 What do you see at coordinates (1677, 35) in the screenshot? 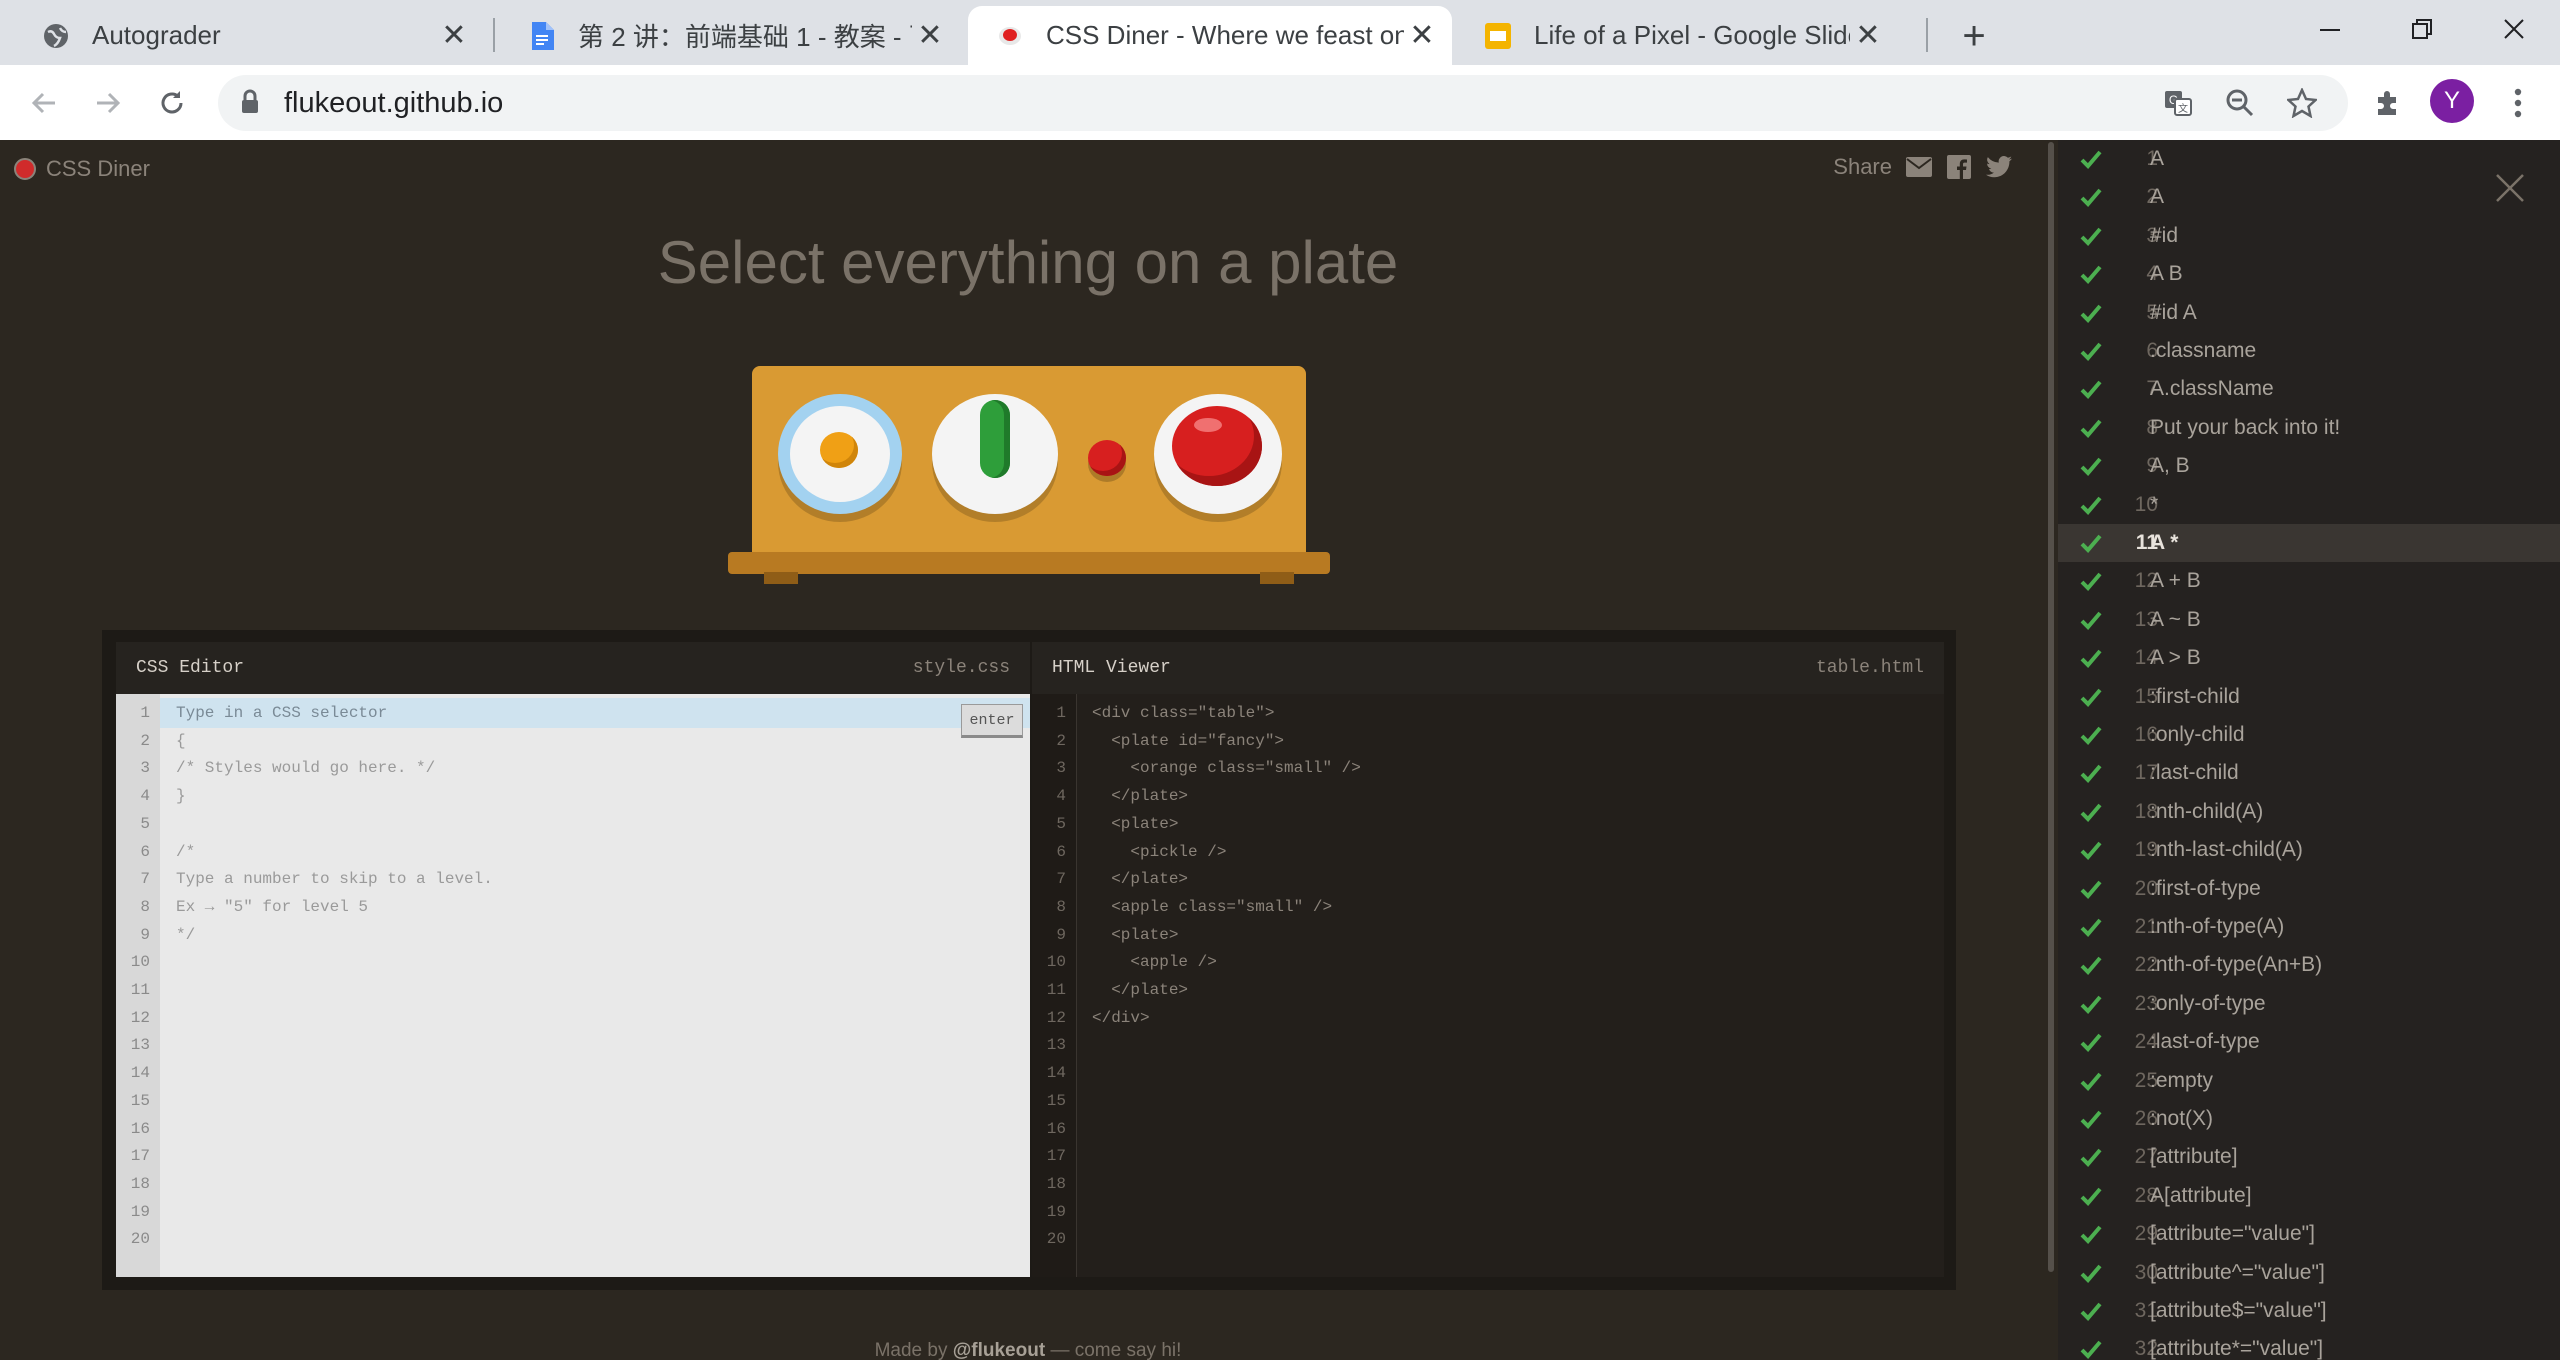
I see `tab-google-slides: Life of a Pixel - Google Slides ✕` at bounding box center [1677, 35].